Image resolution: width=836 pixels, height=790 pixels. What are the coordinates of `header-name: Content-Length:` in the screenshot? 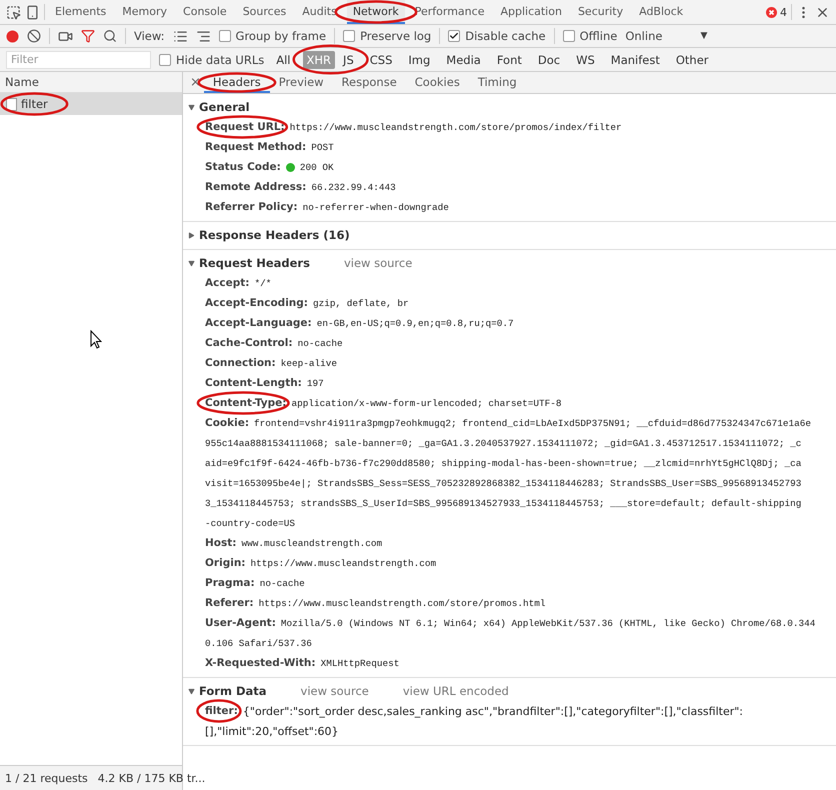 It's located at (253, 383).